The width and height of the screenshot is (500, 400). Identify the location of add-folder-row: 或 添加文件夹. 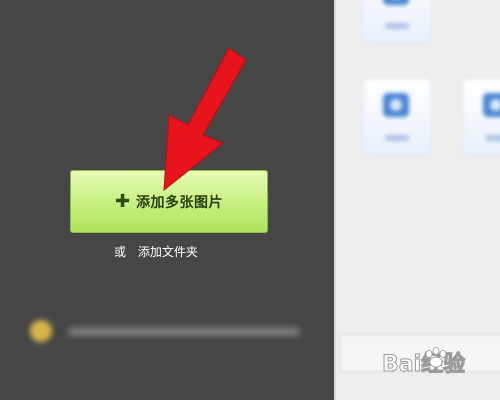
(156, 251).